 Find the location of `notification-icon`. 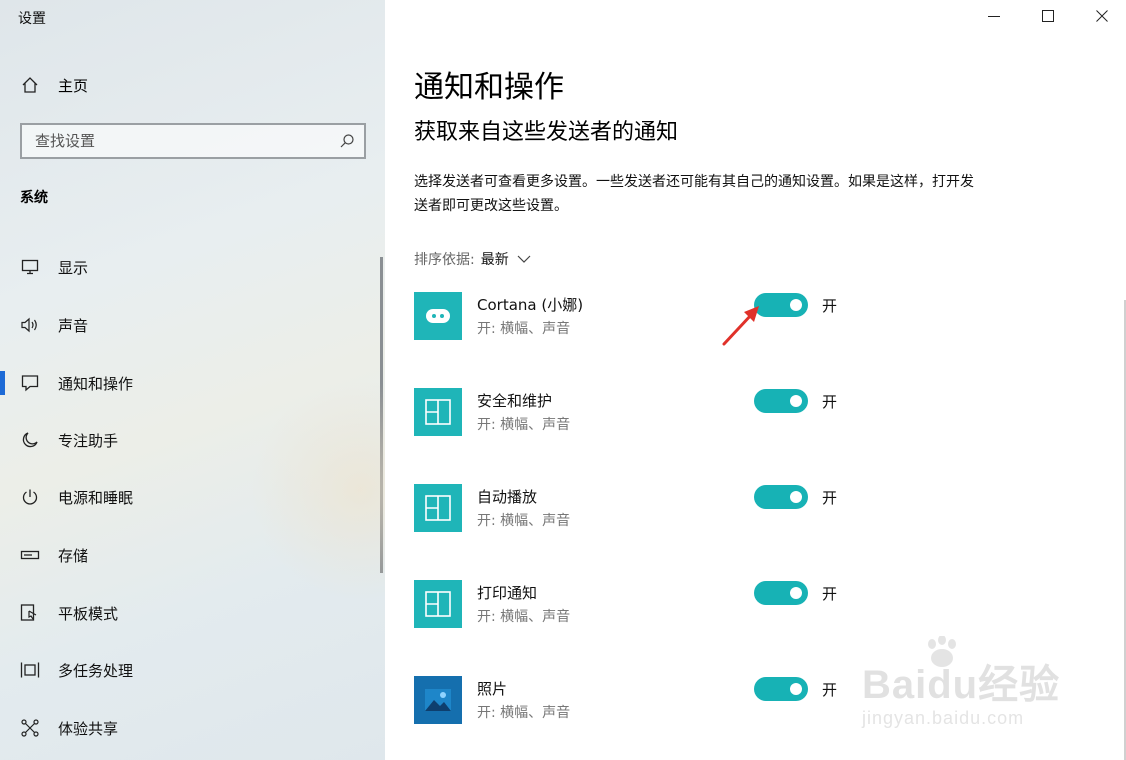

notification-icon is located at coordinates (30, 383).